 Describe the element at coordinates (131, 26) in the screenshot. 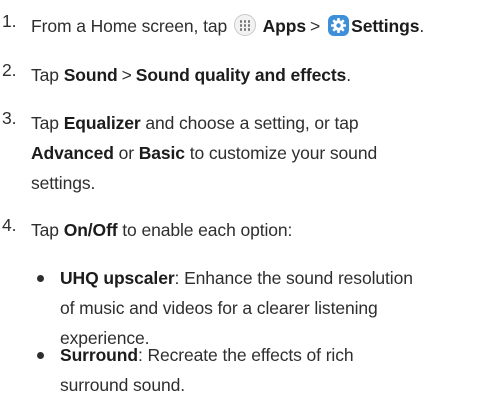

I see `step-1-text: From a Home screen, tap` at that location.